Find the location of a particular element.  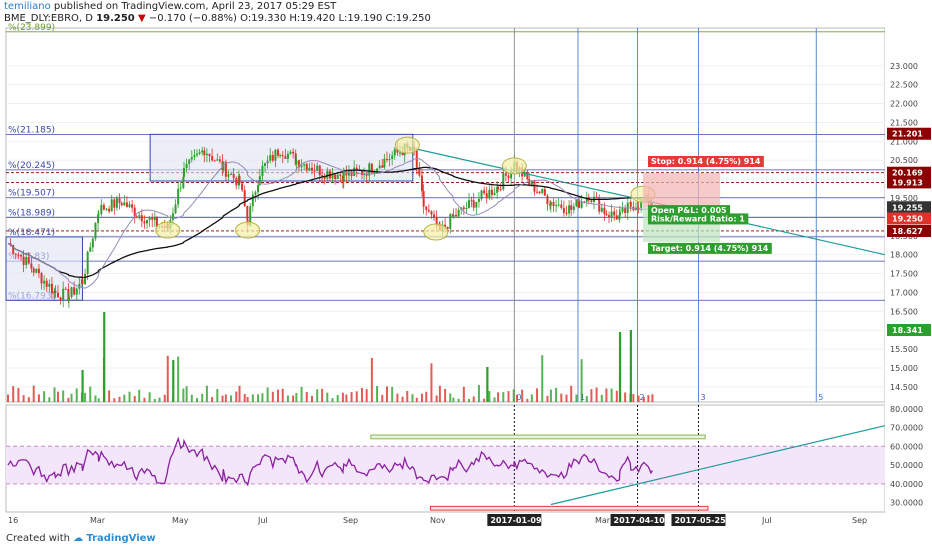

price-tick: 20.500 is located at coordinates (904, 160).